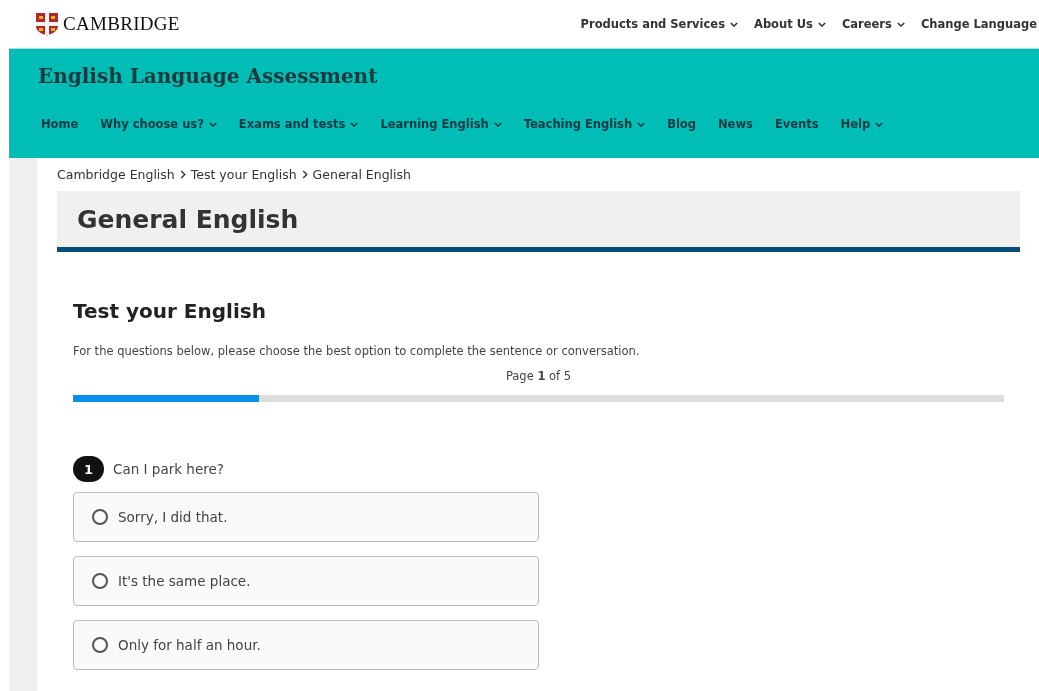  I want to click on logo-wordmark: CAMBRIDGE, so click(121, 24).